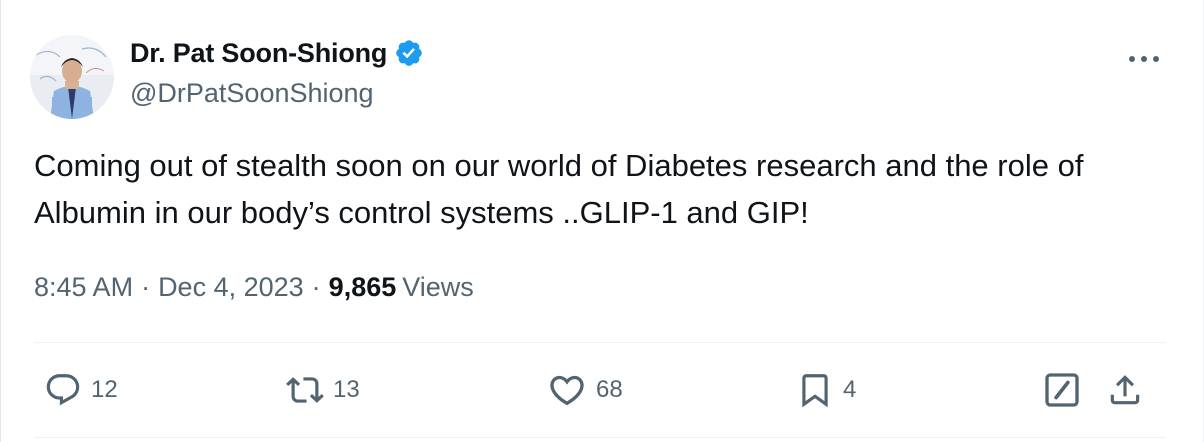 The width and height of the screenshot is (1204, 442). I want to click on share-button, so click(1125, 390).